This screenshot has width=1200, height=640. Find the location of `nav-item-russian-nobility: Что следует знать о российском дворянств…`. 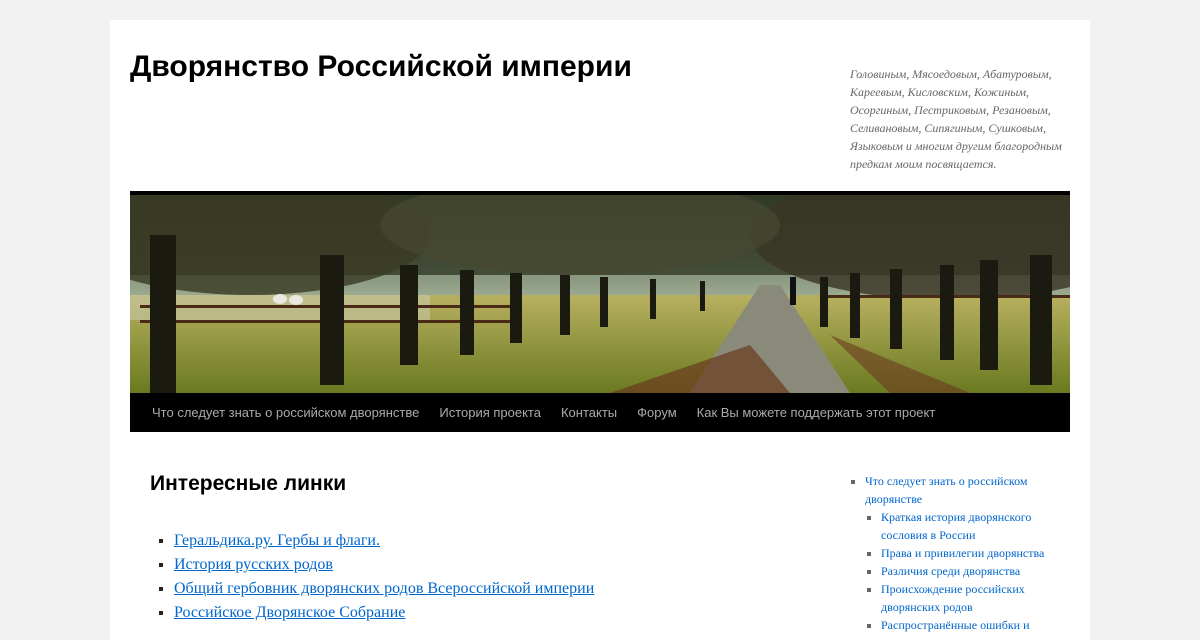

nav-item-russian-nobility: Что следует знать о российском дворянств… is located at coordinates (285, 412).